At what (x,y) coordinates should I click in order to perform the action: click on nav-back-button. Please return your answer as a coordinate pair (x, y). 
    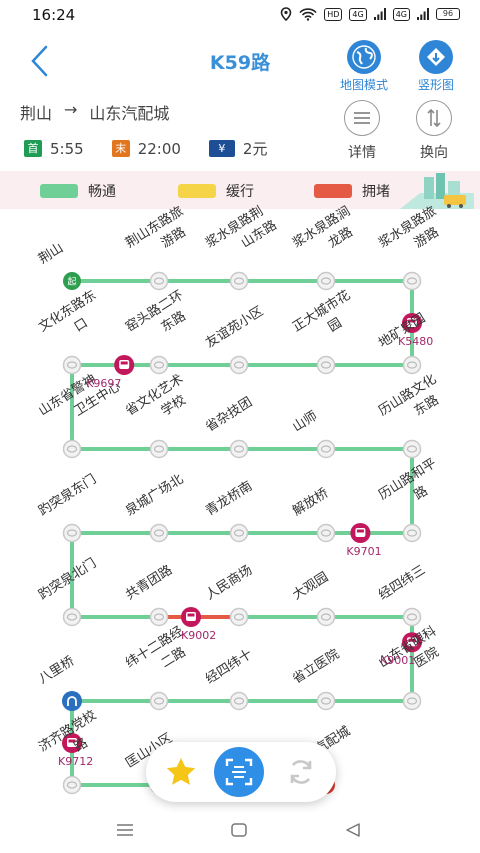
    Looking at the image, I should click on (353, 832).